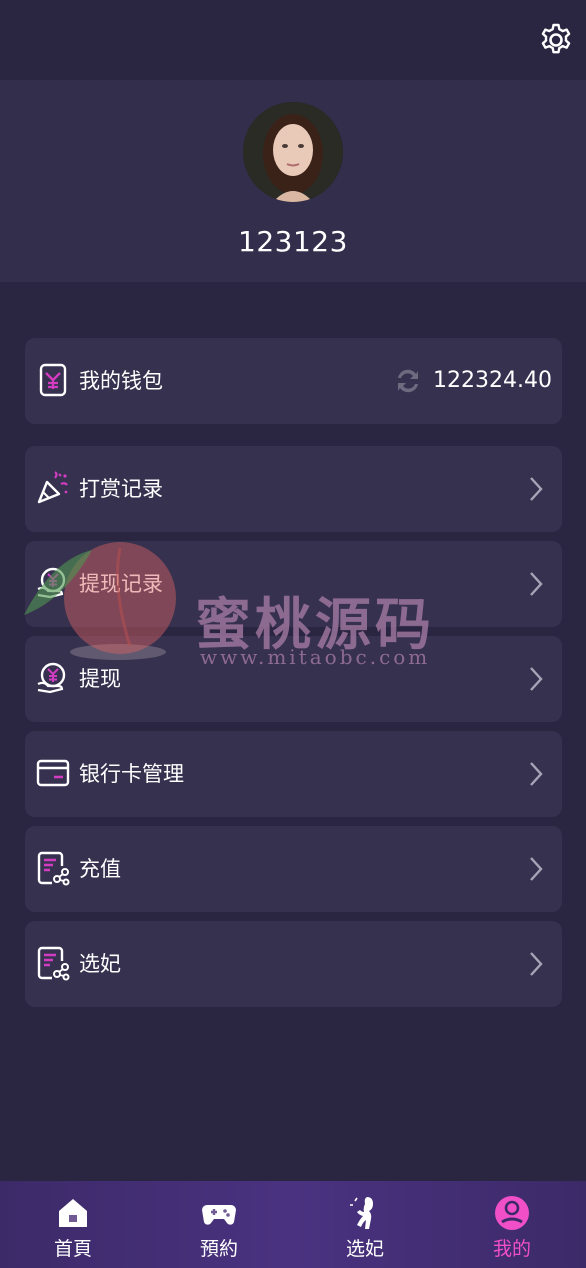 The height and width of the screenshot is (1268, 586). I want to click on username: 123123, so click(293, 241).